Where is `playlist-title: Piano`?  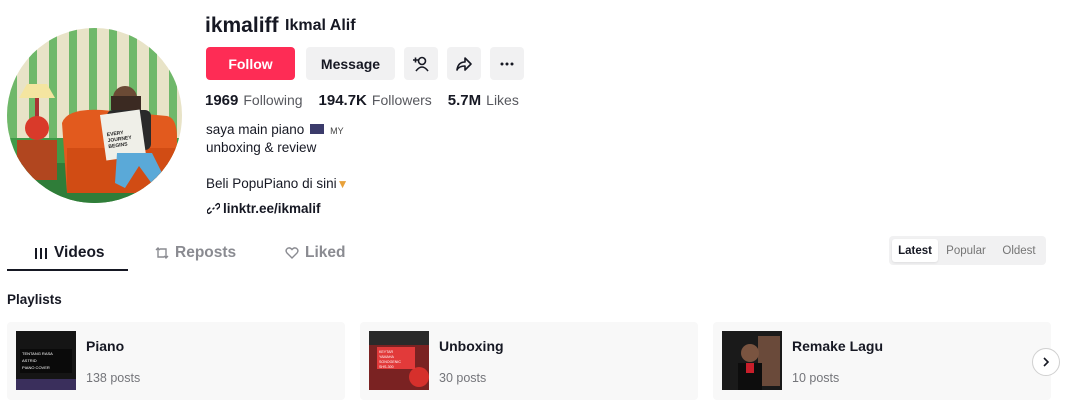
playlist-title: Piano is located at coordinates (105, 346).